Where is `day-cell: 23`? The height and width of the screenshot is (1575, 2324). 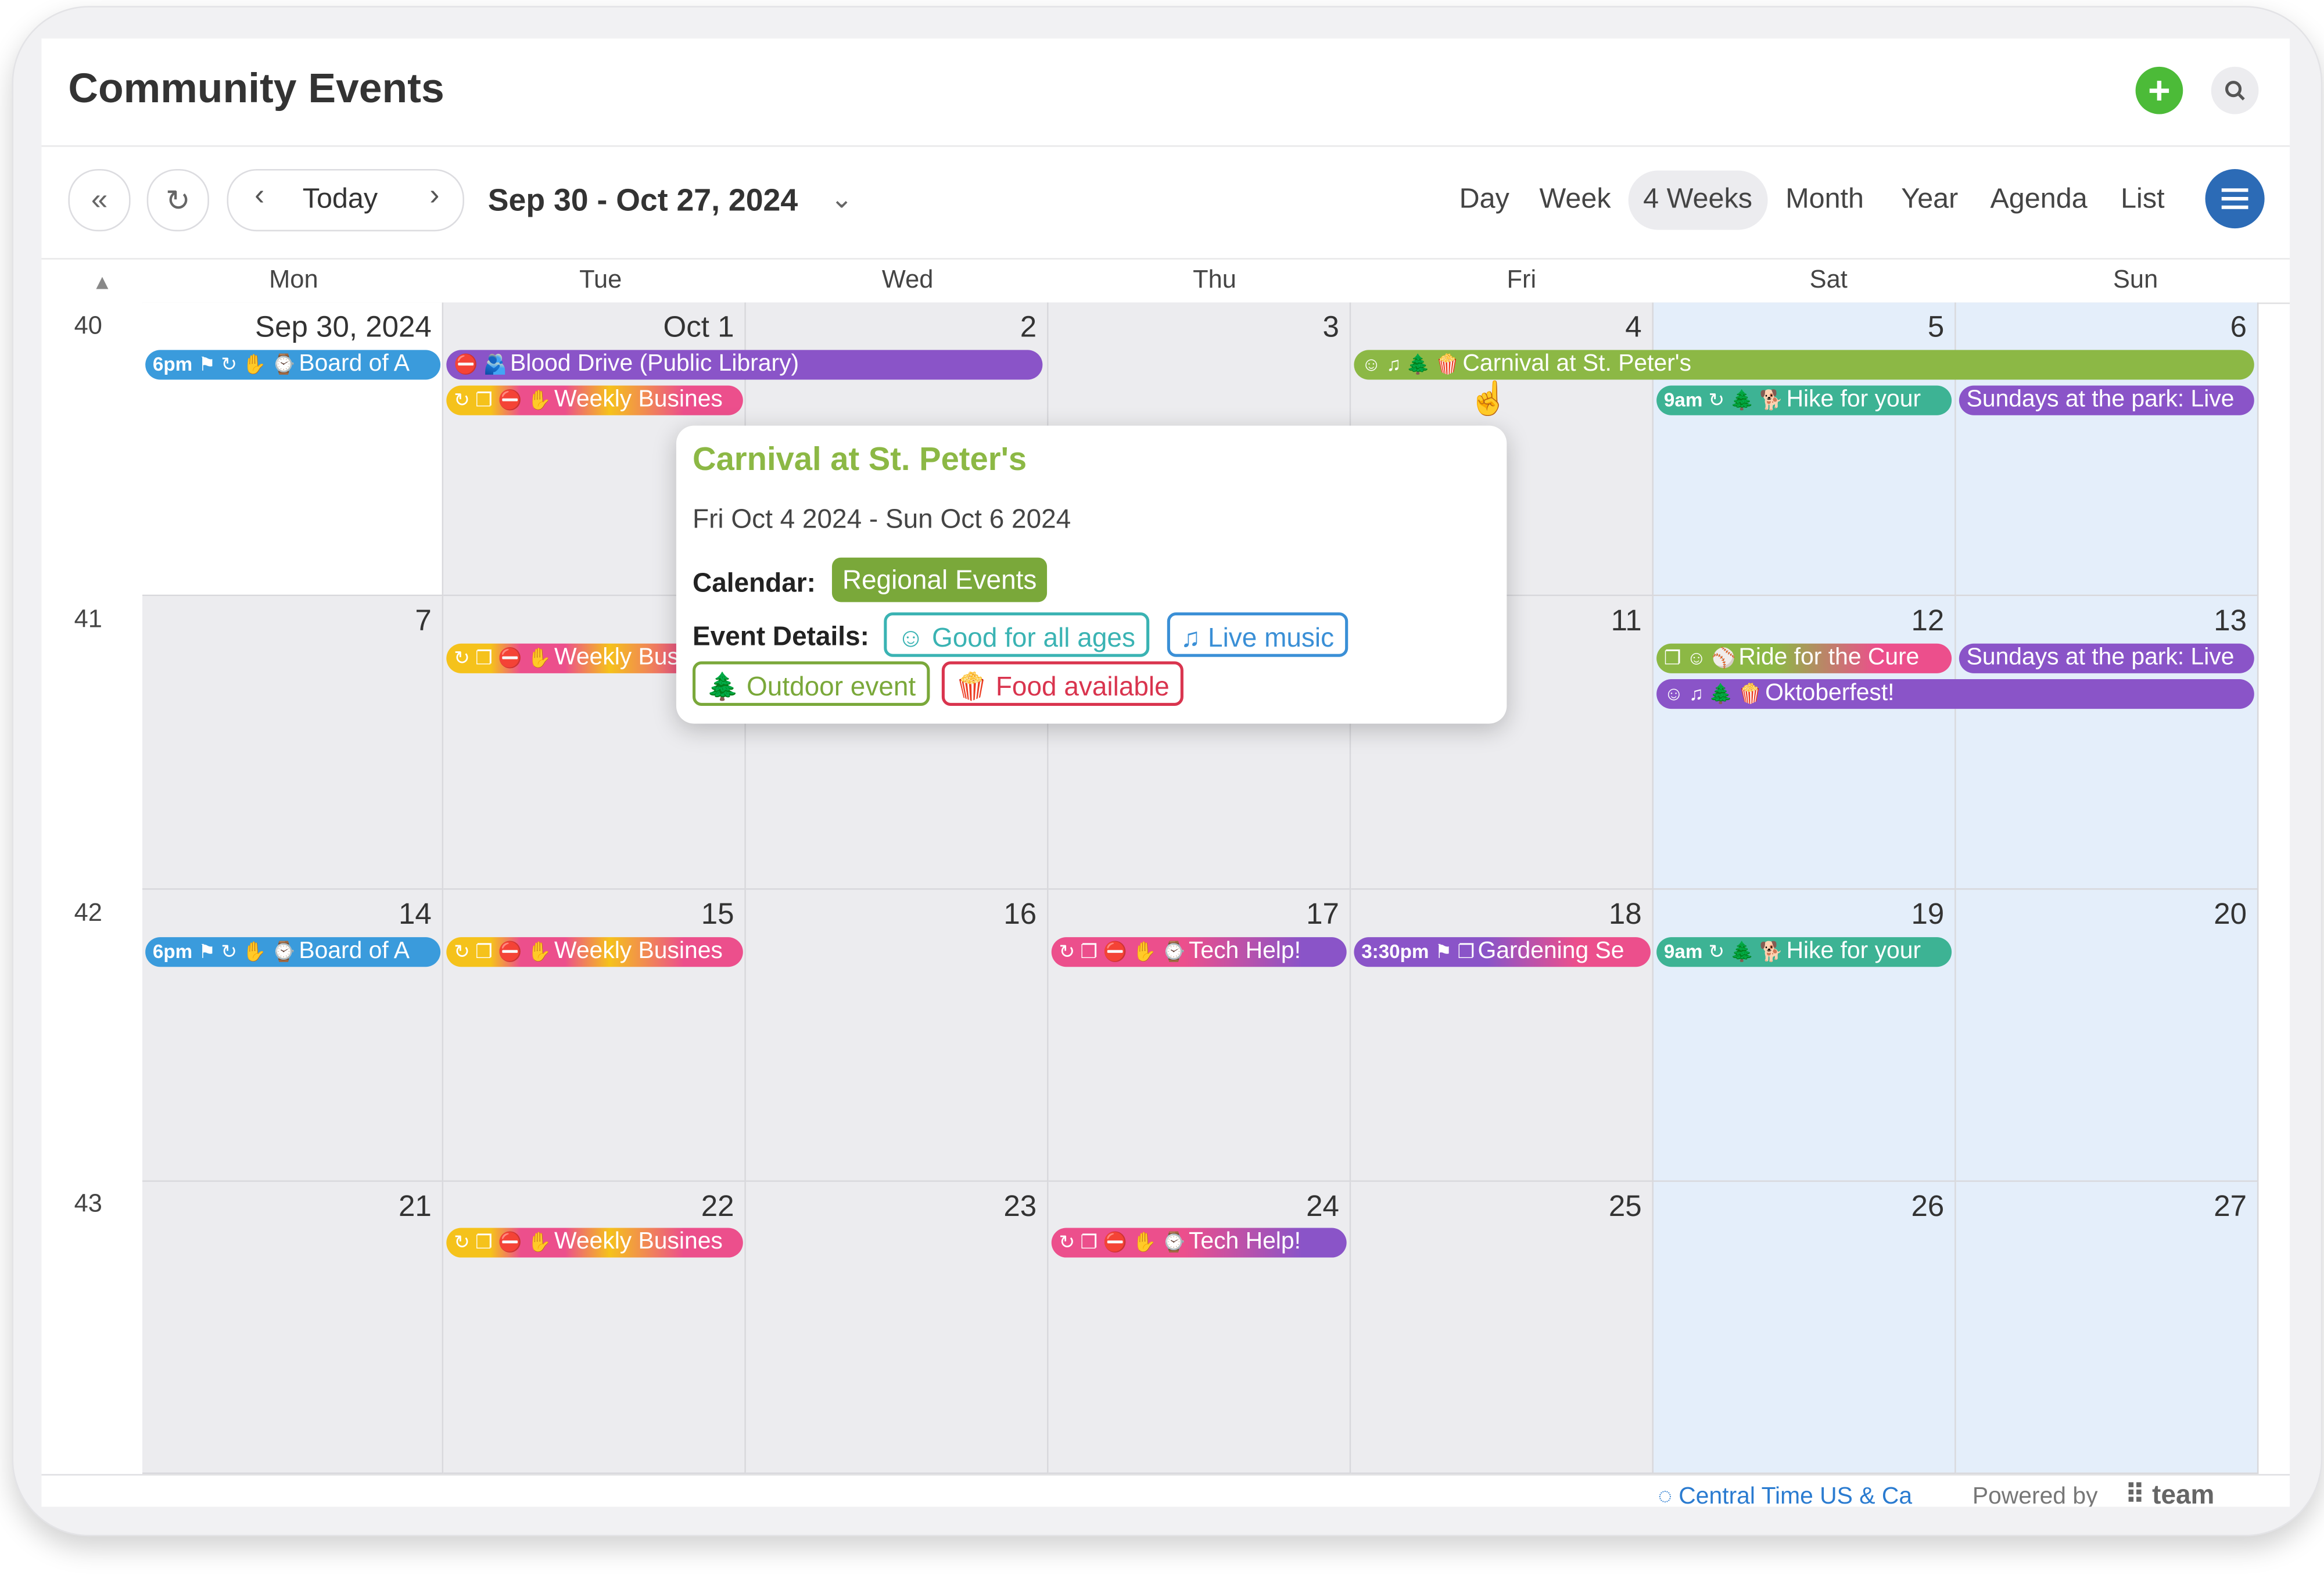 day-cell: 23 is located at coordinates (897, 1328).